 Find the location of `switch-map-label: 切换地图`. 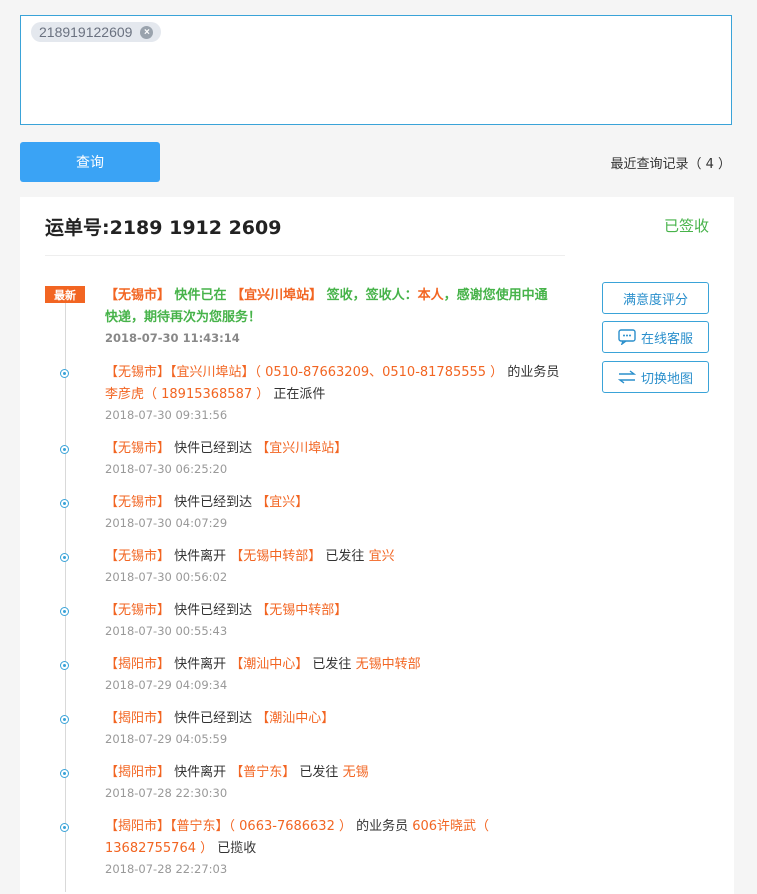

switch-map-label: 切换地图 is located at coordinates (666, 379).